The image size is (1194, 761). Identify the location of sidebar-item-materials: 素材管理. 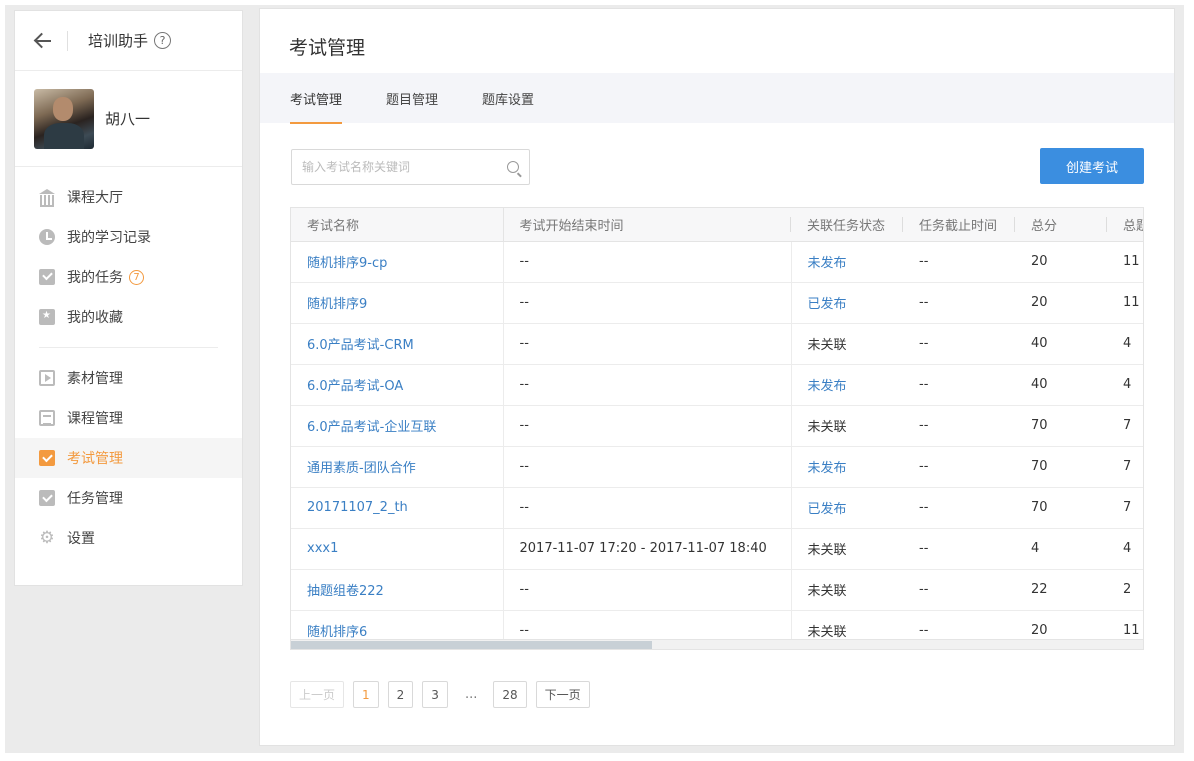
(128, 378).